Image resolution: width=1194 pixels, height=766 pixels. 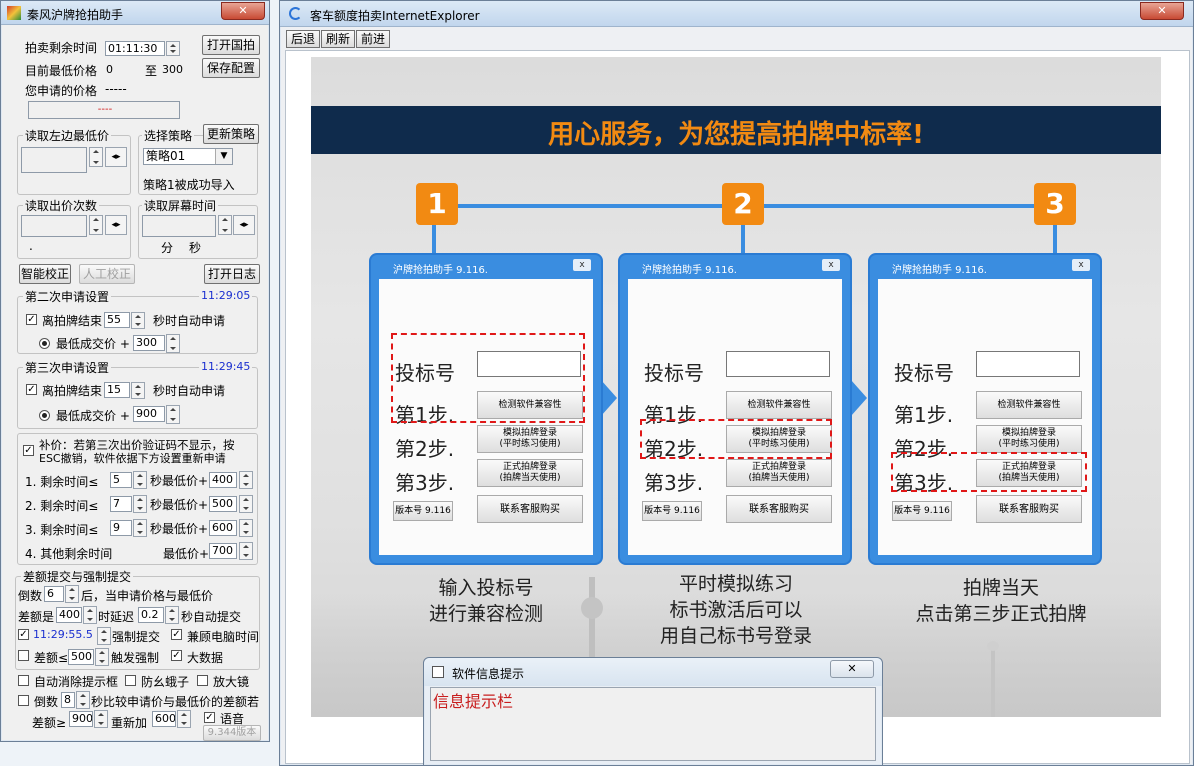 What do you see at coordinates (189, 185) in the screenshot?
I see `strategy-status: 策略1被成功导入` at bounding box center [189, 185].